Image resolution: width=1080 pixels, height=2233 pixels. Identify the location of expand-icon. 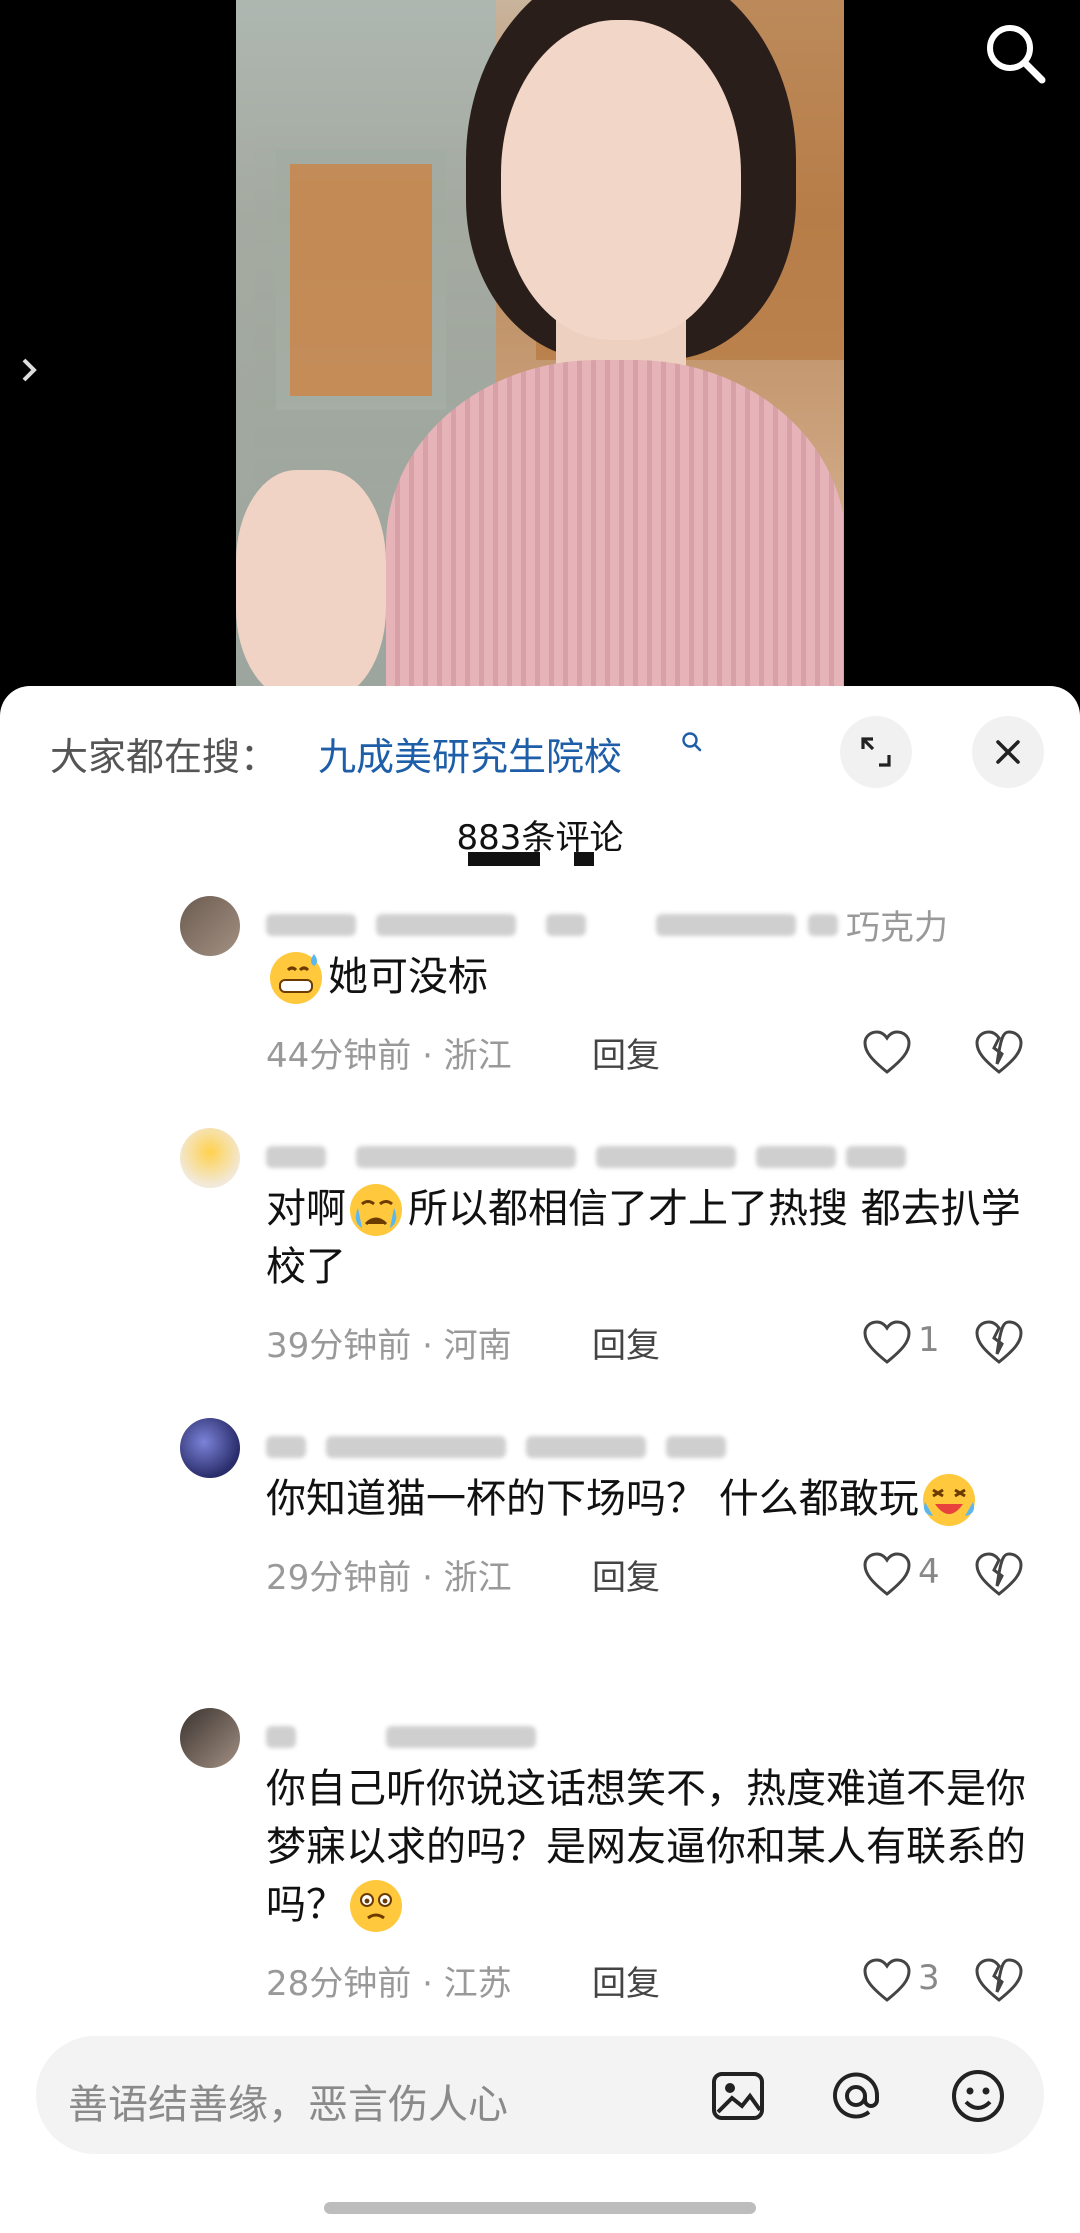
(876, 752).